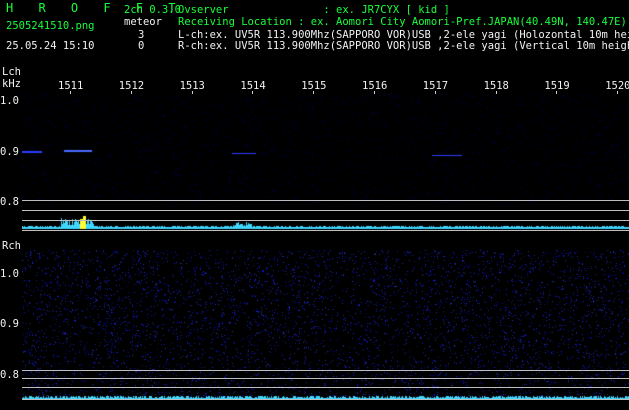  I want to click on file-name: 2505241510.png, so click(50, 26).